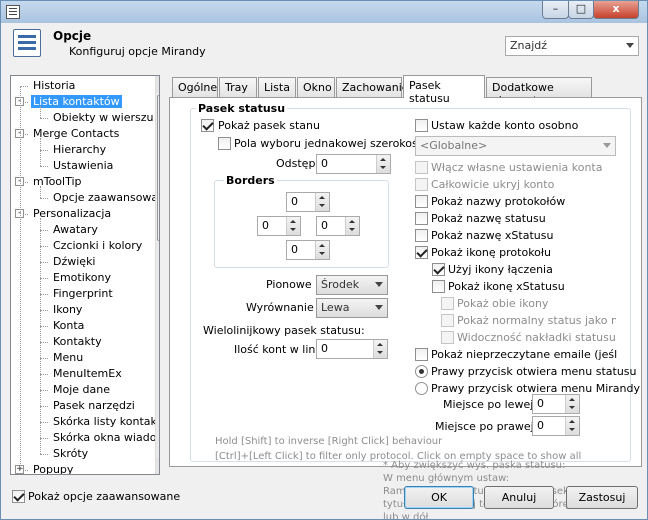 This screenshot has width=648, height=520. I want to click on show-protocol-names-checkbox, so click(421, 201).